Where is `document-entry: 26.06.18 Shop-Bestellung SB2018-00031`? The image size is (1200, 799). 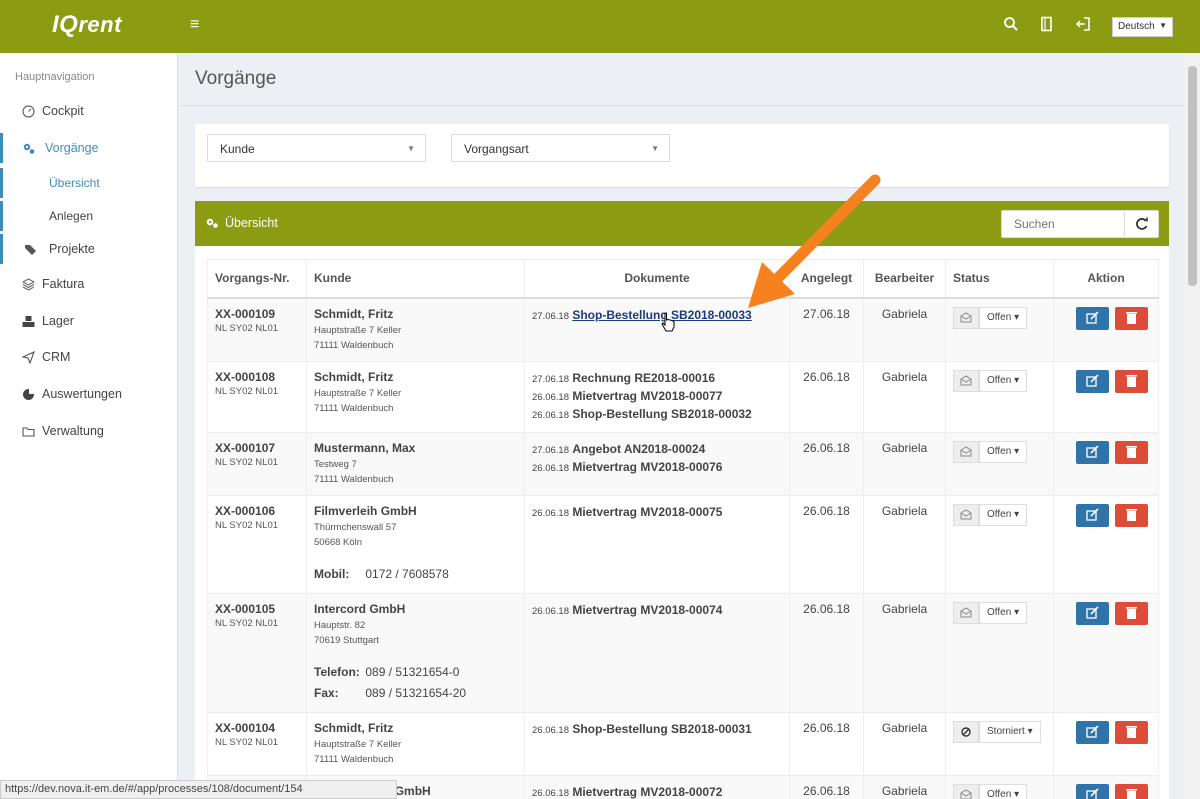
document-entry: 26.06.18 Shop-Bestellung SB2018-00031 is located at coordinates (657, 730).